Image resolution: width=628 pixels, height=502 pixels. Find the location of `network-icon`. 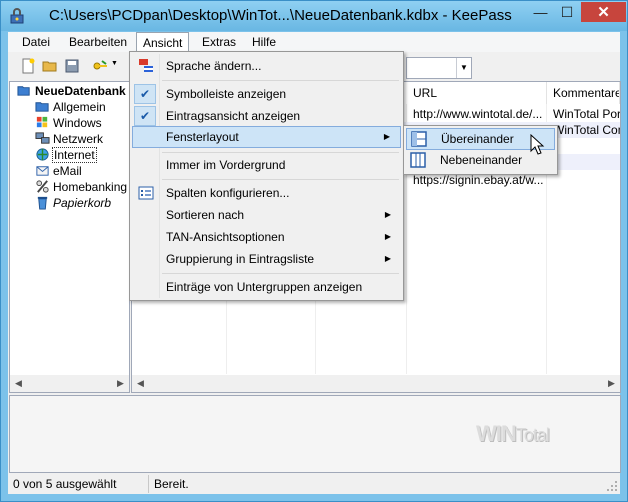

network-icon is located at coordinates (42, 138).